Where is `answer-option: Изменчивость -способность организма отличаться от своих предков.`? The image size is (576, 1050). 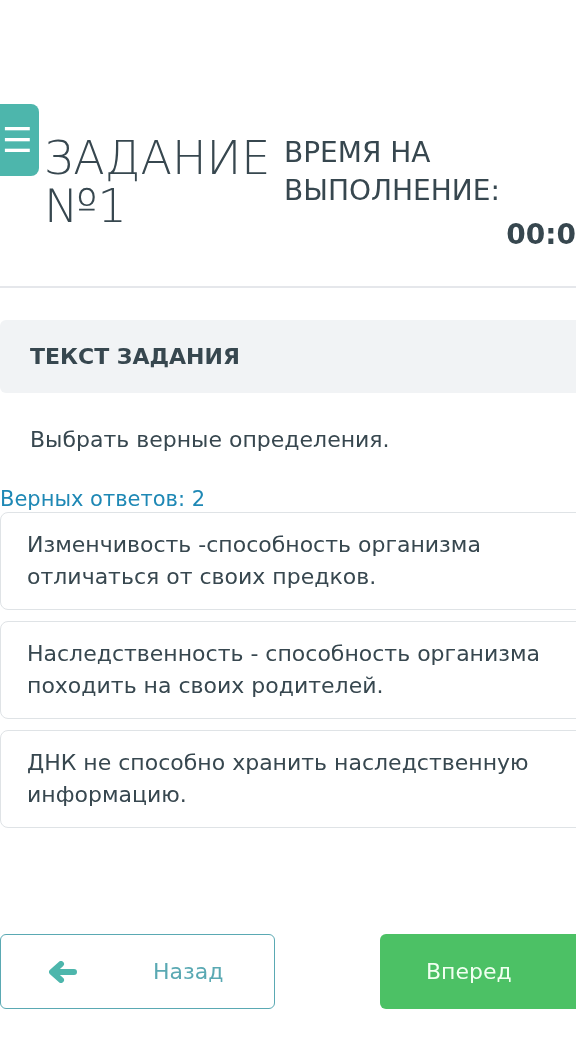 answer-option: Изменчивость -способность организма отличаться от своих предков. is located at coordinates (288, 561).